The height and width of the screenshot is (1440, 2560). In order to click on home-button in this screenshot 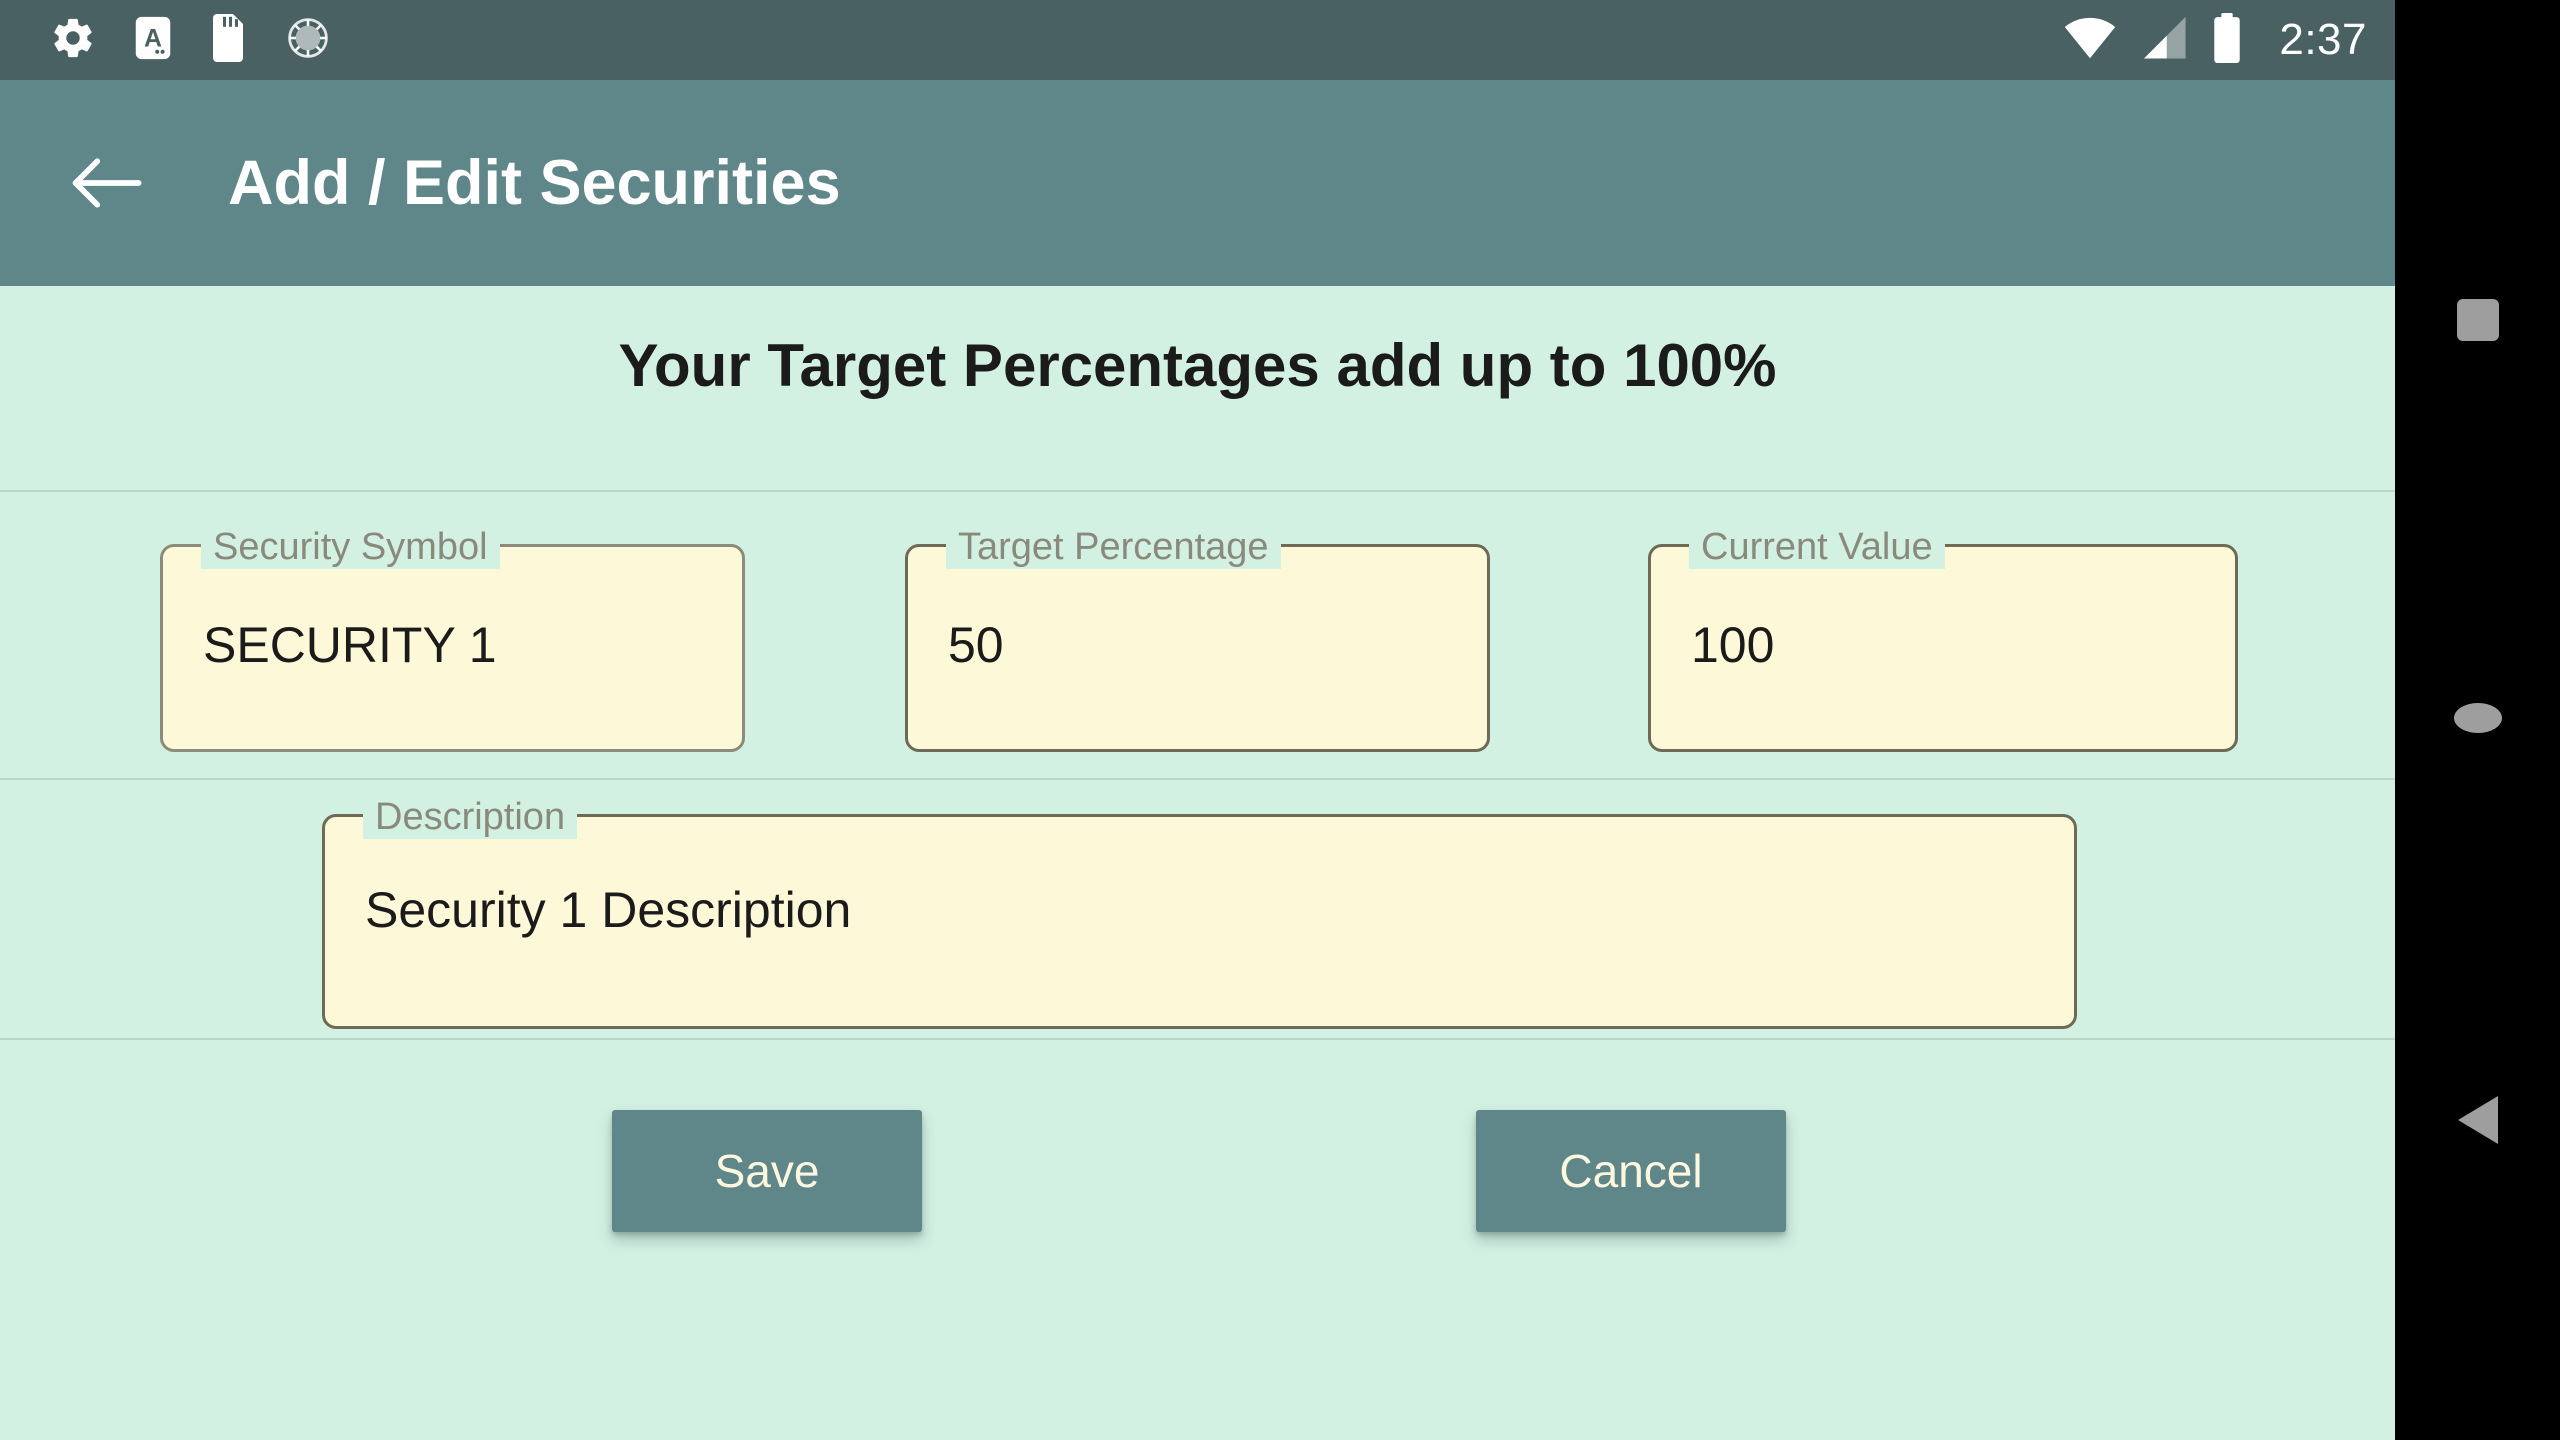, I will do `click(2477, 718)`.